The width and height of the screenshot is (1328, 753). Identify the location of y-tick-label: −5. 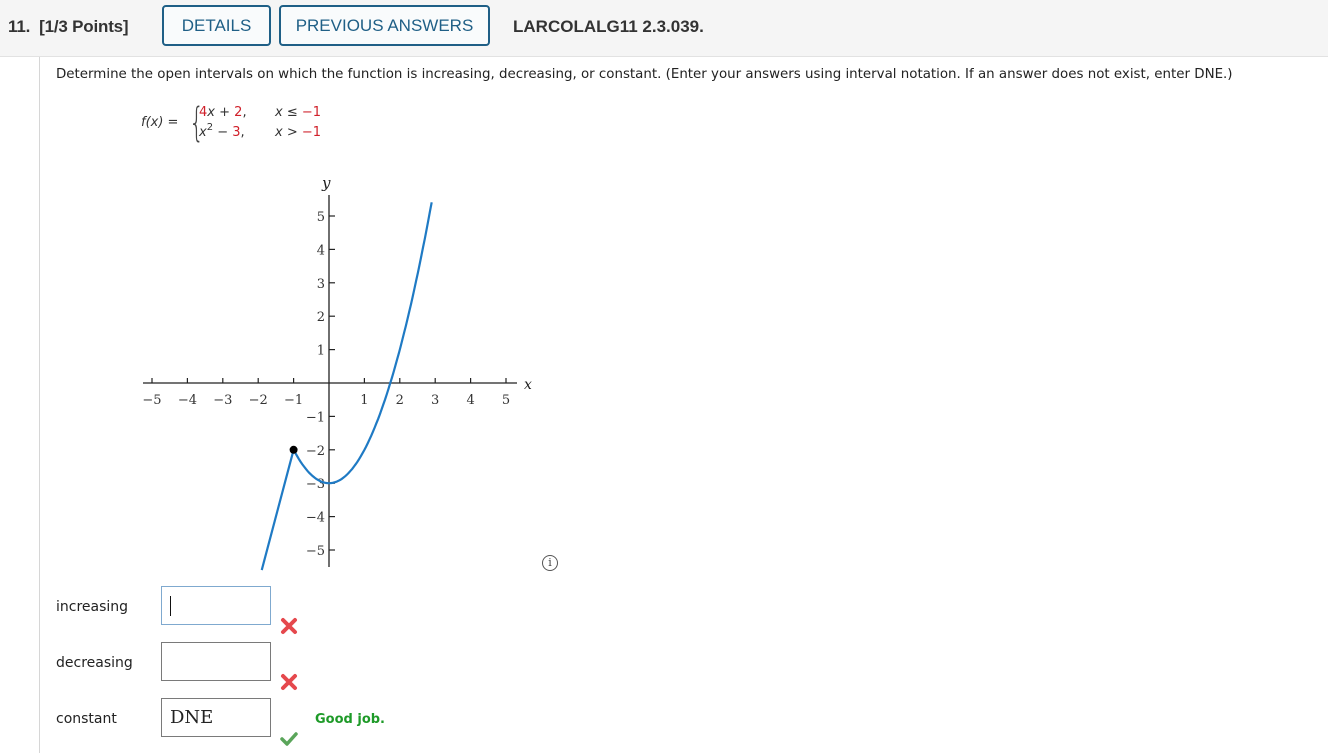
(315, 551).